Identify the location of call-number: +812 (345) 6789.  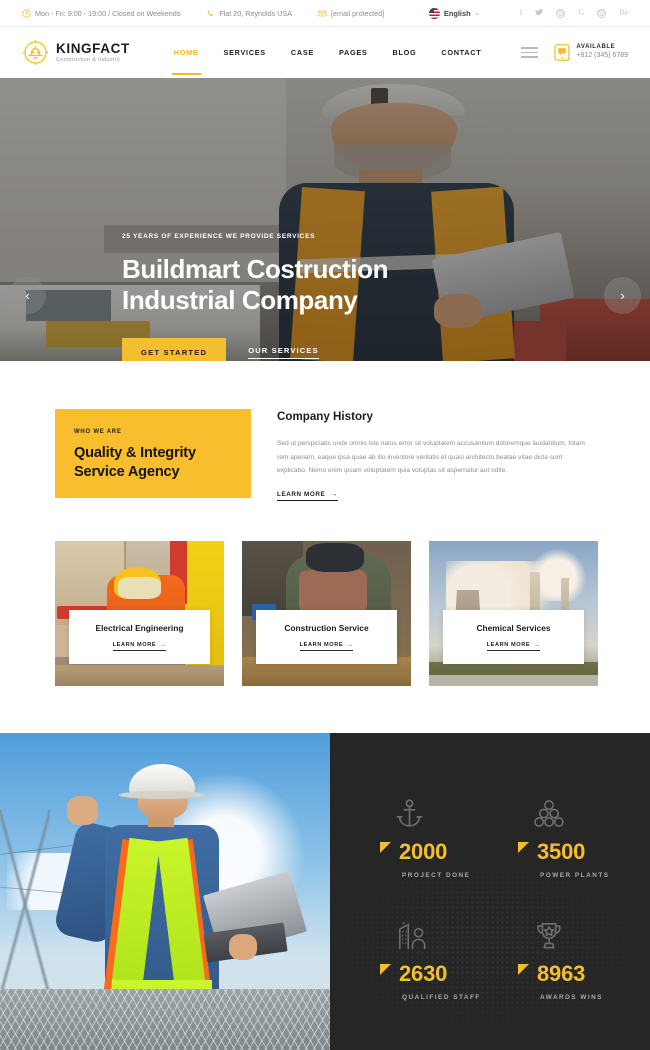
(602, 56).